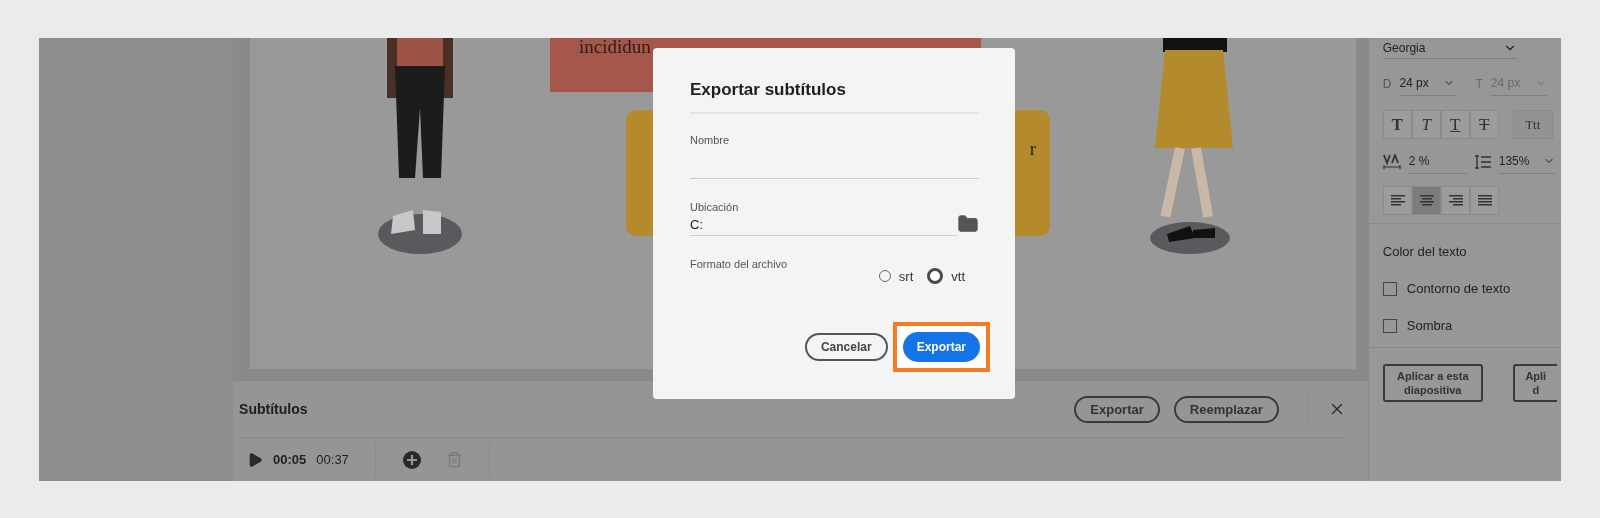  Describe the element at coordinates (1033, 148) in the screenshot. I see `slide-text: r` at that location.